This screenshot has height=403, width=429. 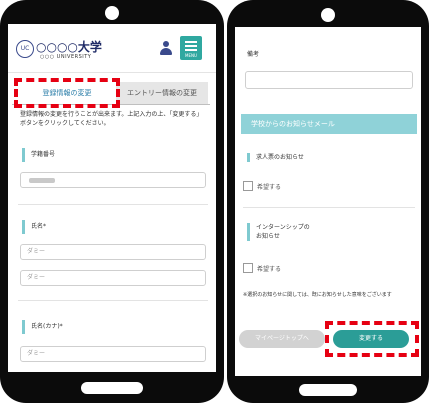 I want to click on name-label: 氏名*, so click(x=34, y=227).